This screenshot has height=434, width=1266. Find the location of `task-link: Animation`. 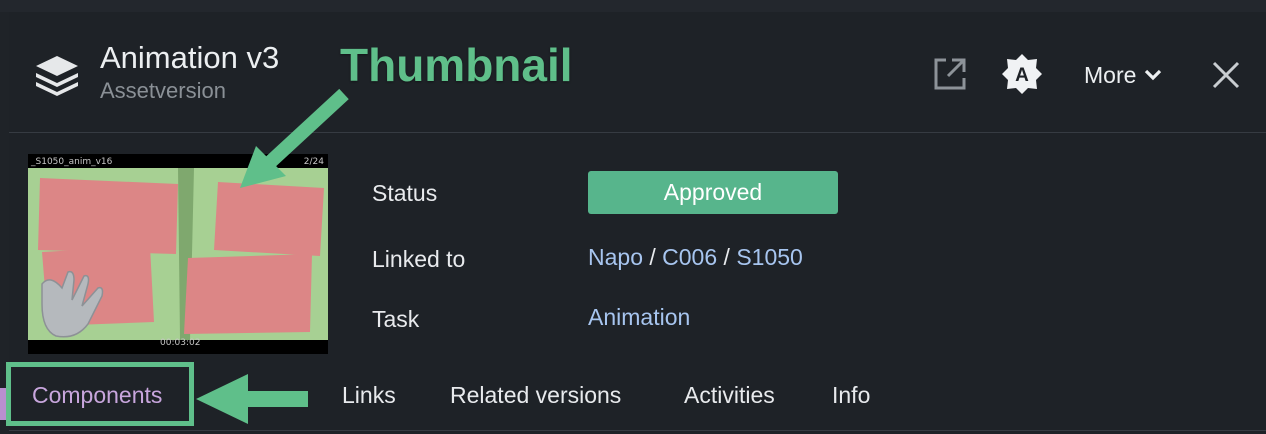

task-link: Animation is located at coordinates (639, 317).